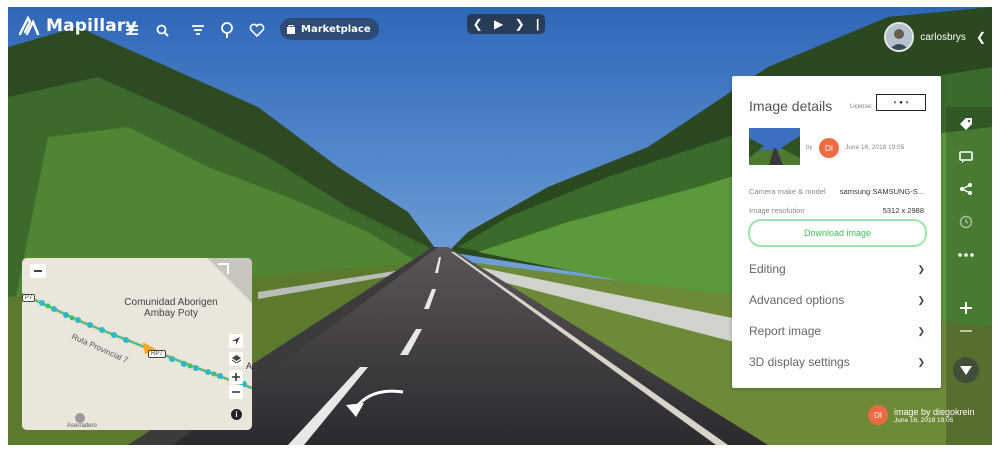 This screenshot has height=453, width=1000. What do you see at coordinates (924, 420) in the screenshot?
I see `credit-date: June 16, 2018 19:05` at bounding box center [924, 420].